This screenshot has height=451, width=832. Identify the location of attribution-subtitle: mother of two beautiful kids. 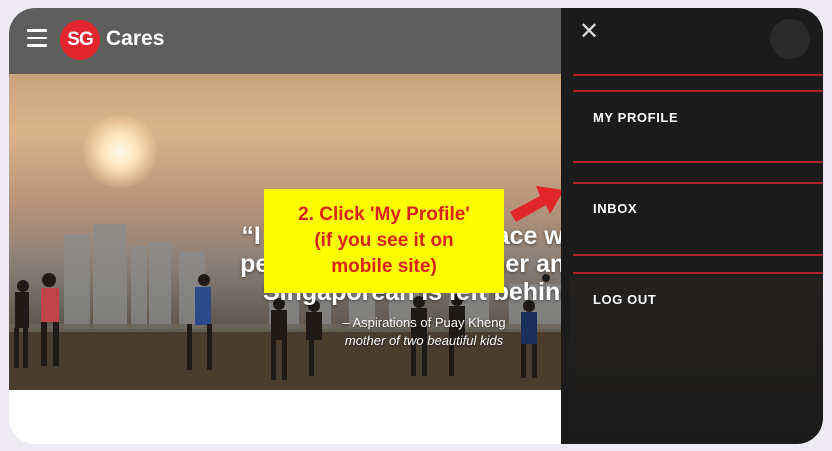
(424, 340).